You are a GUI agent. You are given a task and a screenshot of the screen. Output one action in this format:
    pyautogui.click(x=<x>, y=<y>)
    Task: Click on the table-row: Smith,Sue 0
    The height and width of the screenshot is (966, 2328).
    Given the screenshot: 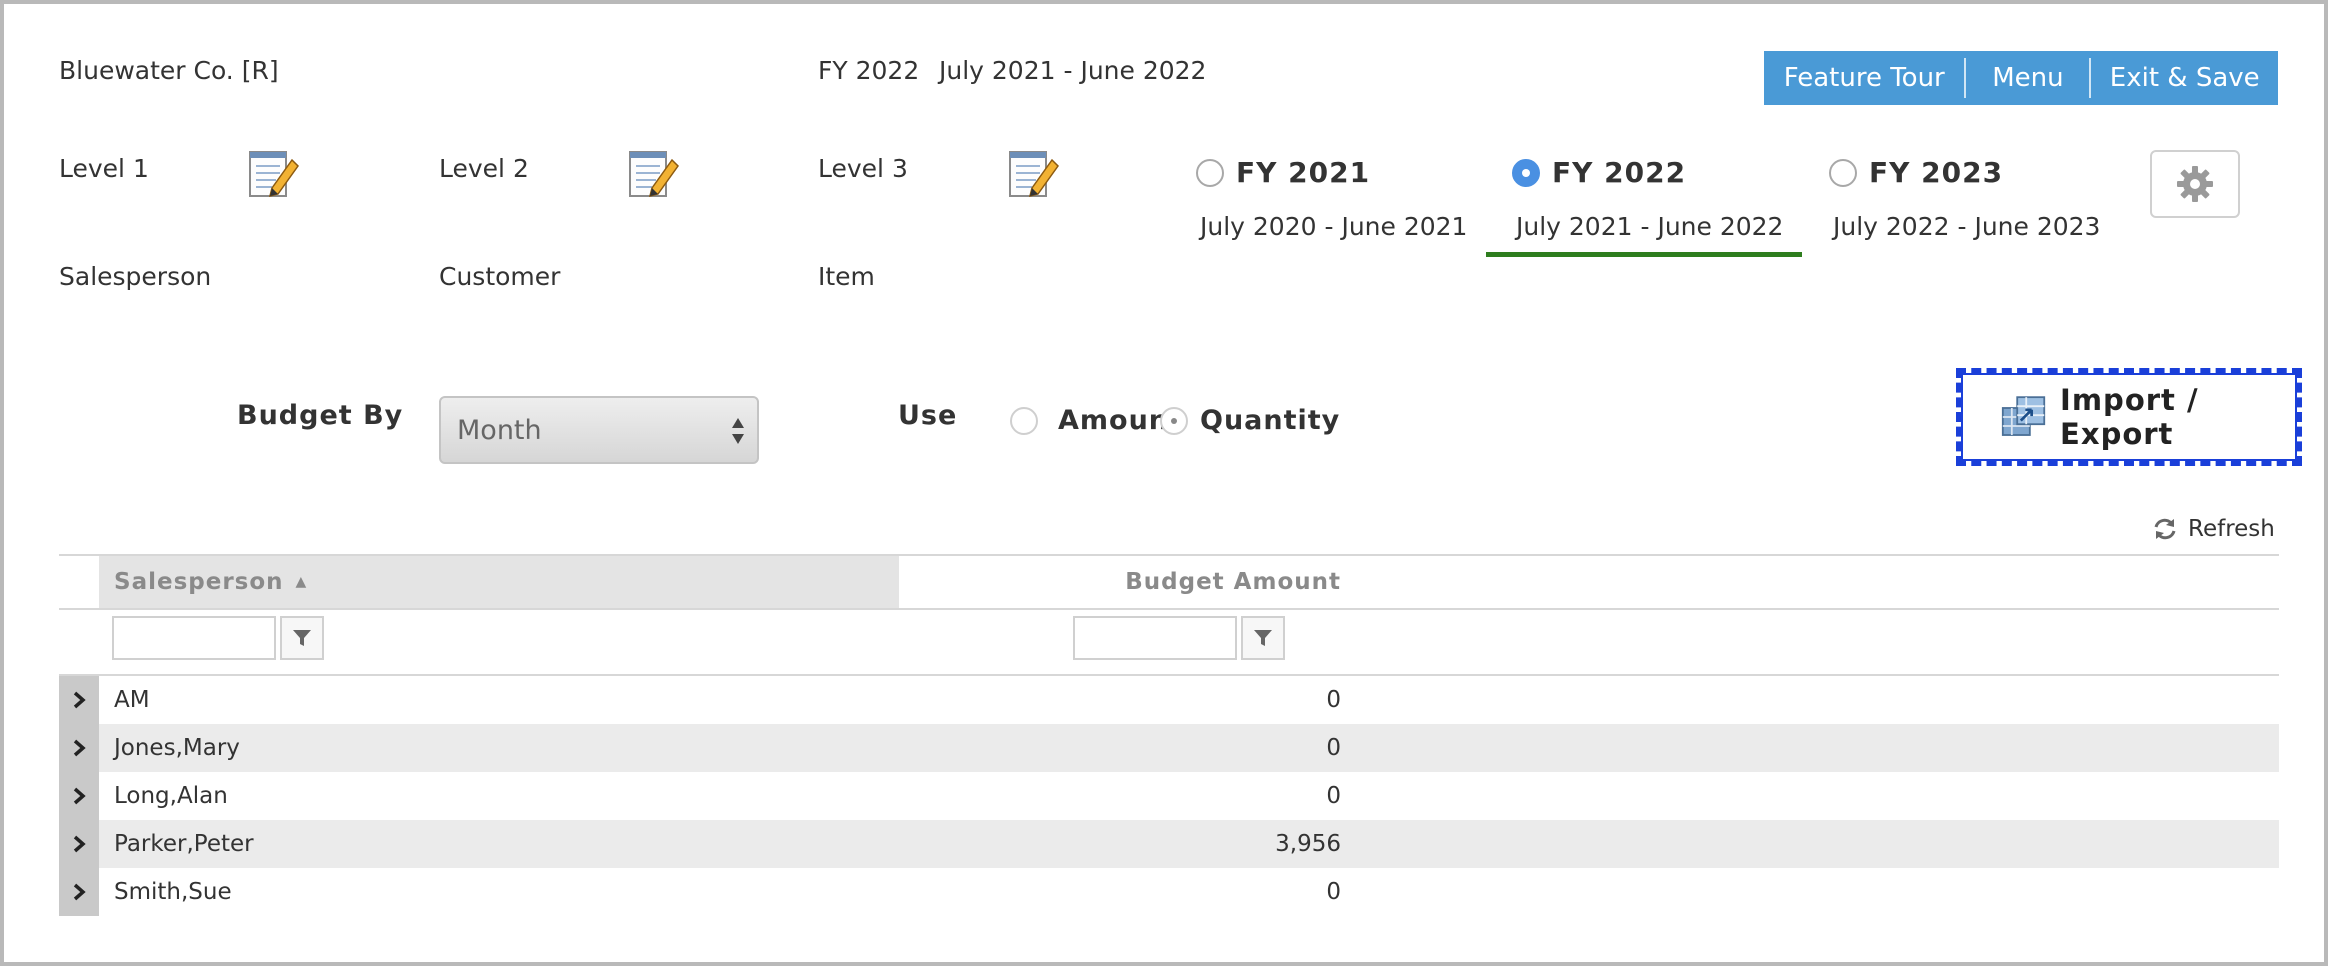 What is the action you would take?
    pyautogui.click(x=1169, y=892)
    